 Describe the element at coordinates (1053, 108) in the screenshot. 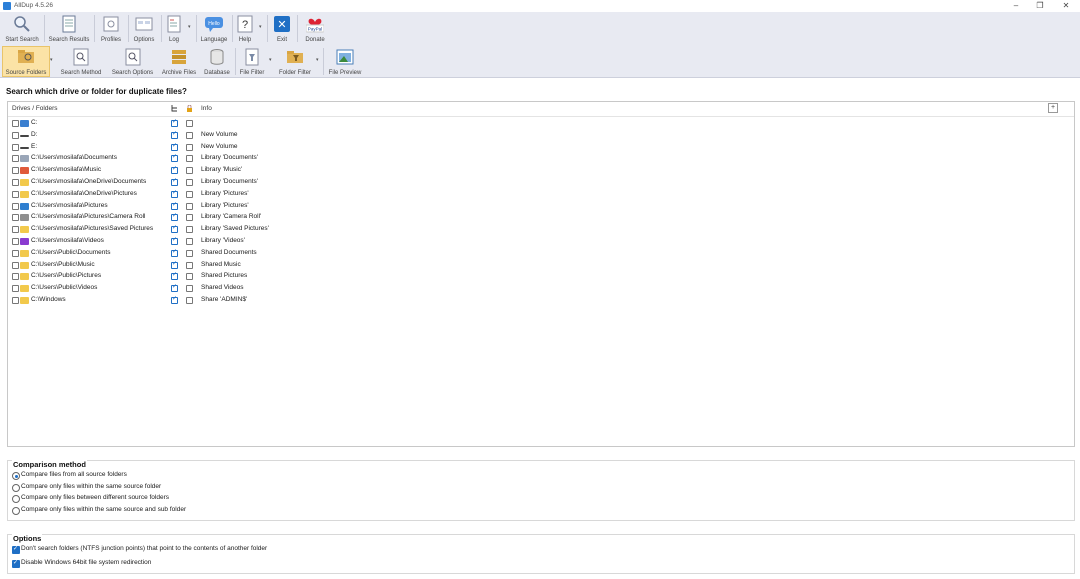

I see `expand-columns-button: +` at that location.